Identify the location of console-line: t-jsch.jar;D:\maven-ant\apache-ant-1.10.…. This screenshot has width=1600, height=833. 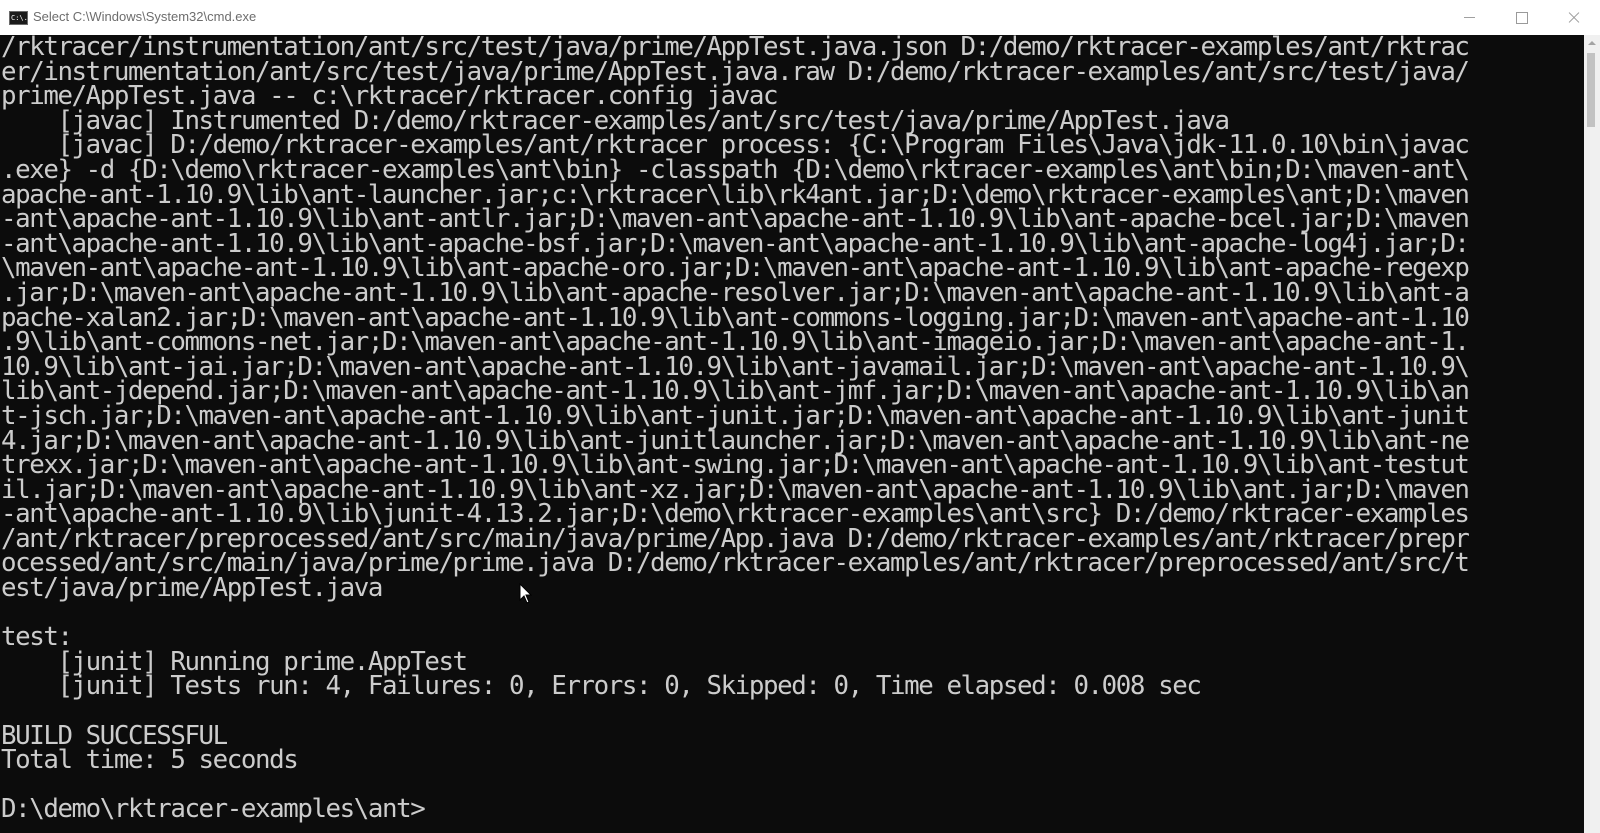
(735, 415).